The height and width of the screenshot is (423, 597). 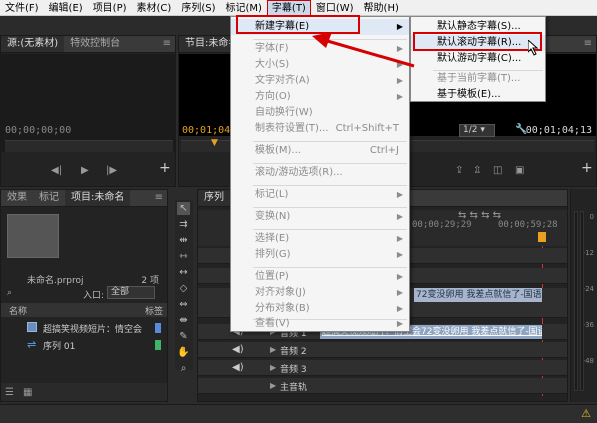 What do you see at coordinates (131, 292) in the screenshot?
I see `entry-select: 全部` at bounding box center [131, 292].